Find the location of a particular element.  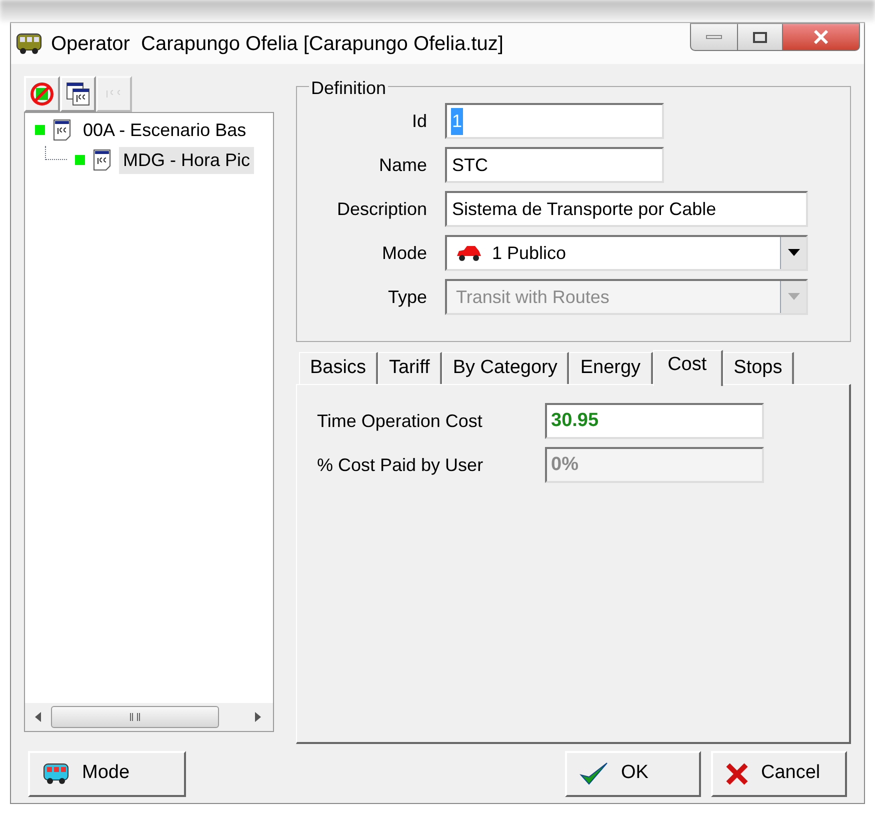

cancel-button: Cancel is located at coordinates (779, 773).